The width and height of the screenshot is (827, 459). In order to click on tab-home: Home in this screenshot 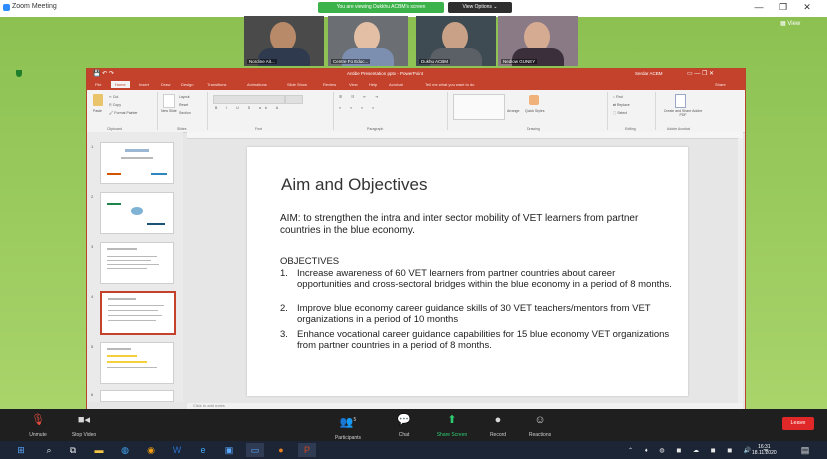, I will do `click(120, 84)`.